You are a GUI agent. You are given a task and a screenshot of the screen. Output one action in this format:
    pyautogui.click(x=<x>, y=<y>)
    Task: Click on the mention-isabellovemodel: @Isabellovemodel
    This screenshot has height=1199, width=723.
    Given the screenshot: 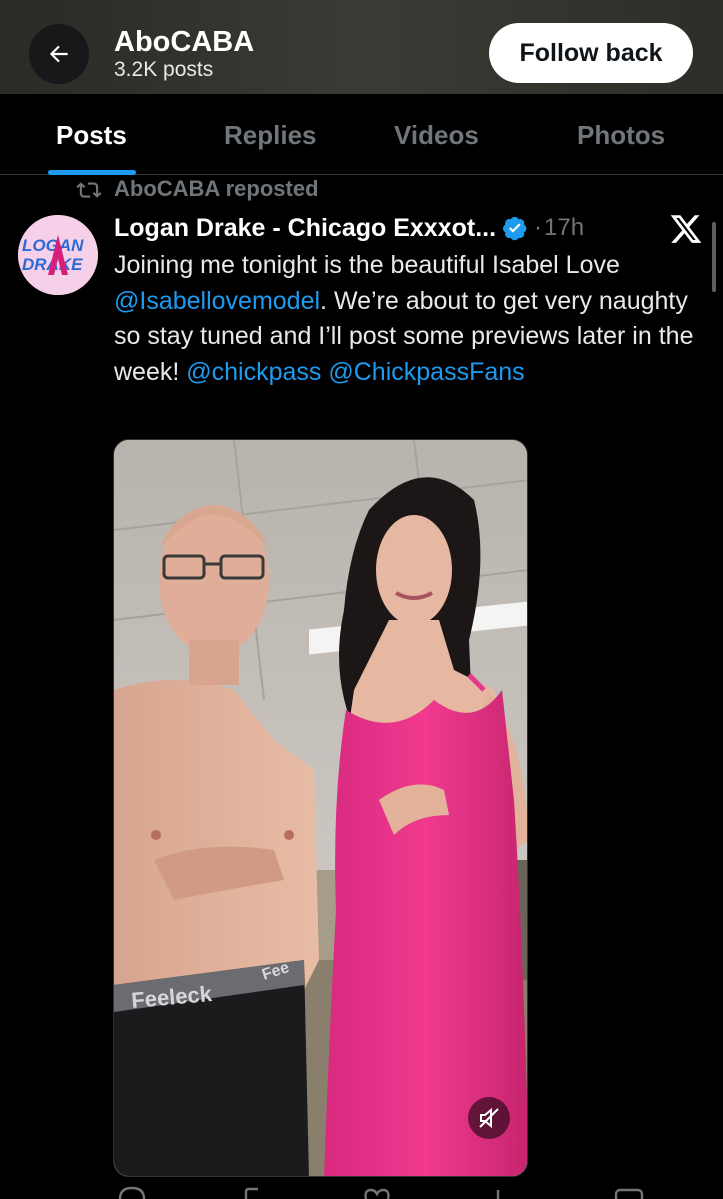 What is the action you would take?
    pyautogui.click(x=217, y=301)
    